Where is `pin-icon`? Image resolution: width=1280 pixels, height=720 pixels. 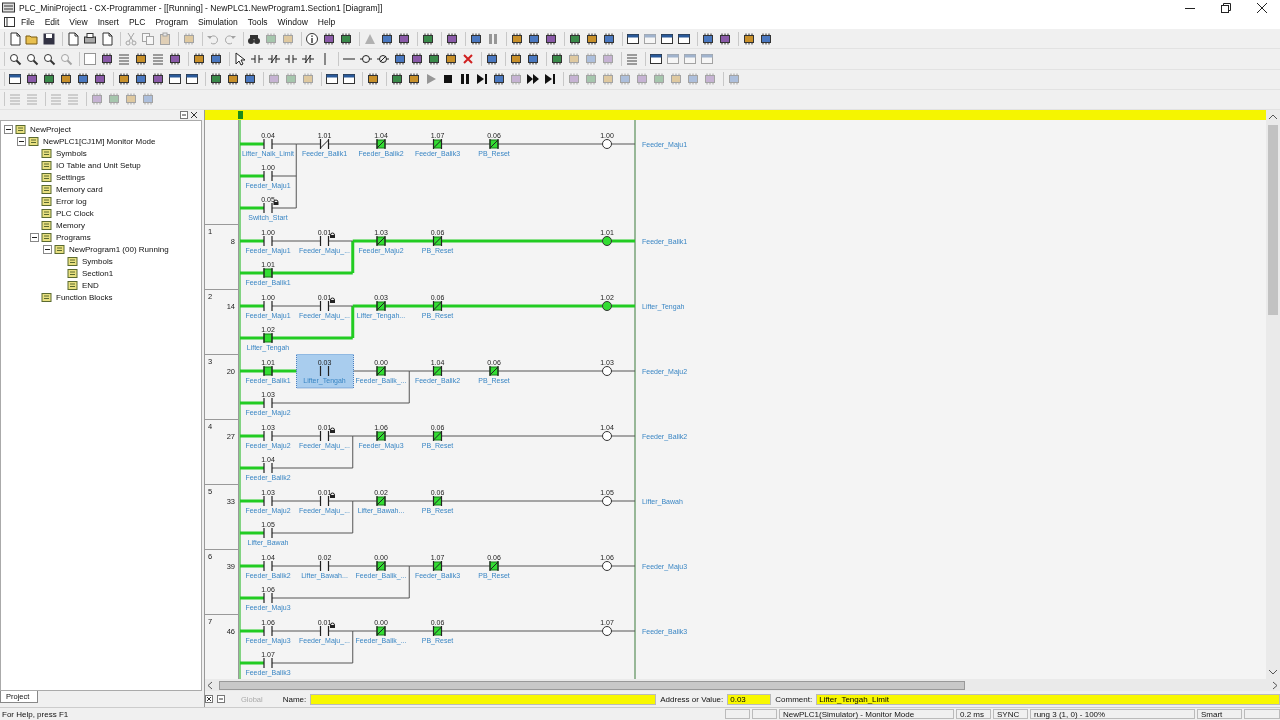
pin-icon is located at coordinates (221, 699).